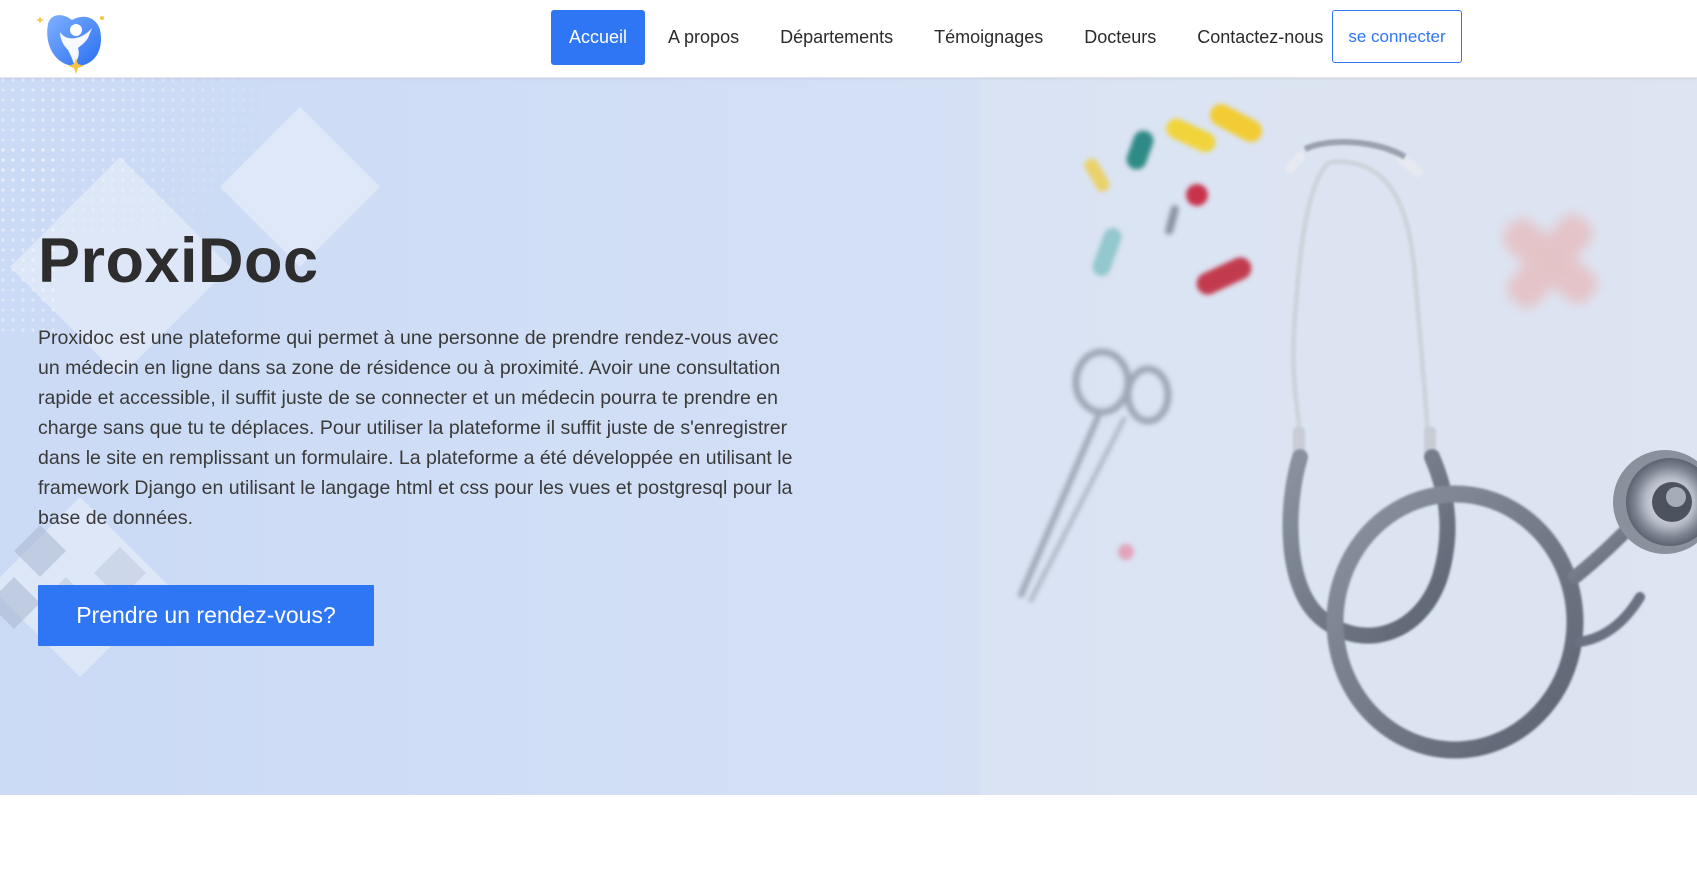 The image size is (1697, 892). Describe the element at coordinates (1397, 36) in the screenshot. I see `login-button: se connecter` at that location.